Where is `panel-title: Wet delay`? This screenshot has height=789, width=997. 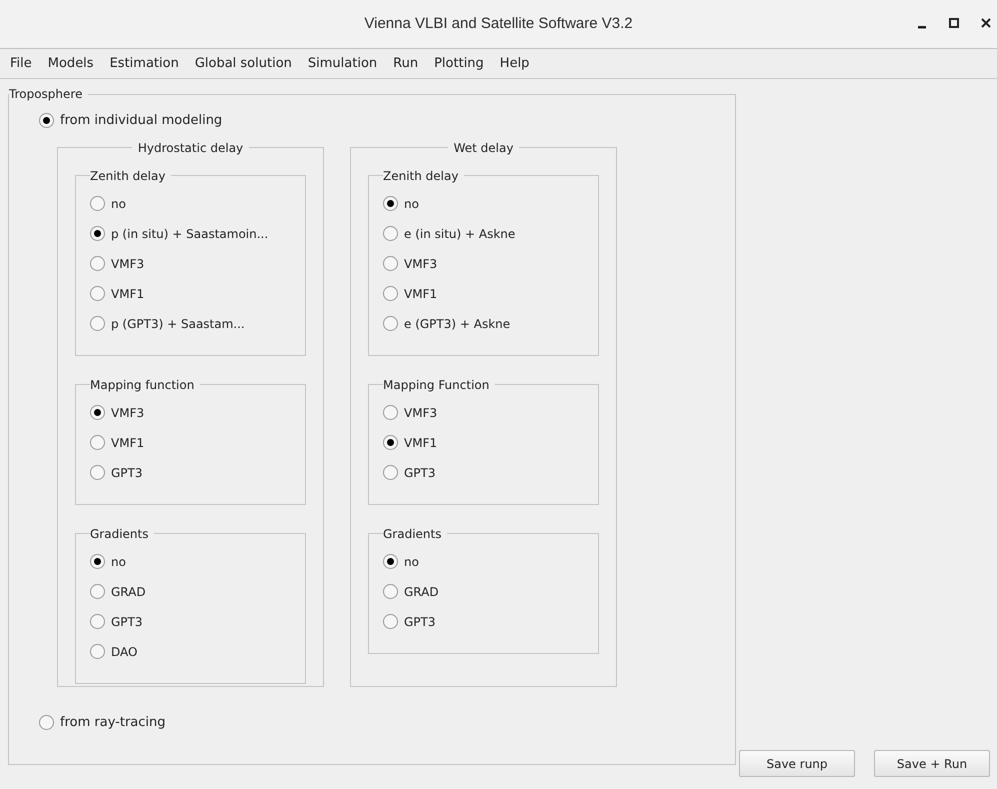
panel-title: Wet delay is located at coordinates (483, 148).